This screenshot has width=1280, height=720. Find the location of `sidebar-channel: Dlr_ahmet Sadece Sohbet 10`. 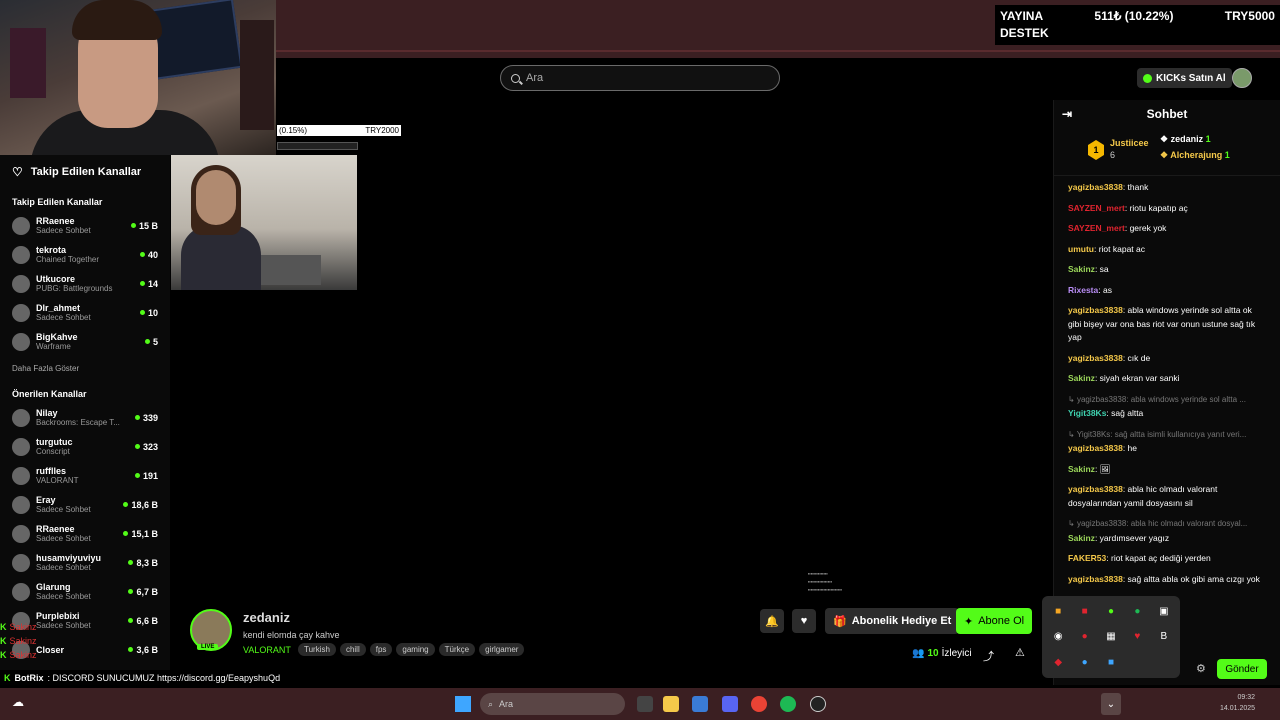

sidebar-channel: Dlr_ahmet Sadece Sohbet 10 is located at coordinates (85, 312).